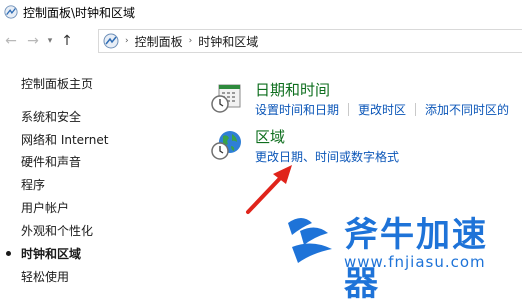 This screenshot has width=522, height=305. What do you see at coordinates (8, 253) in the screenshot?
I see `current-item-bullet` at bounding box center [8, 253].